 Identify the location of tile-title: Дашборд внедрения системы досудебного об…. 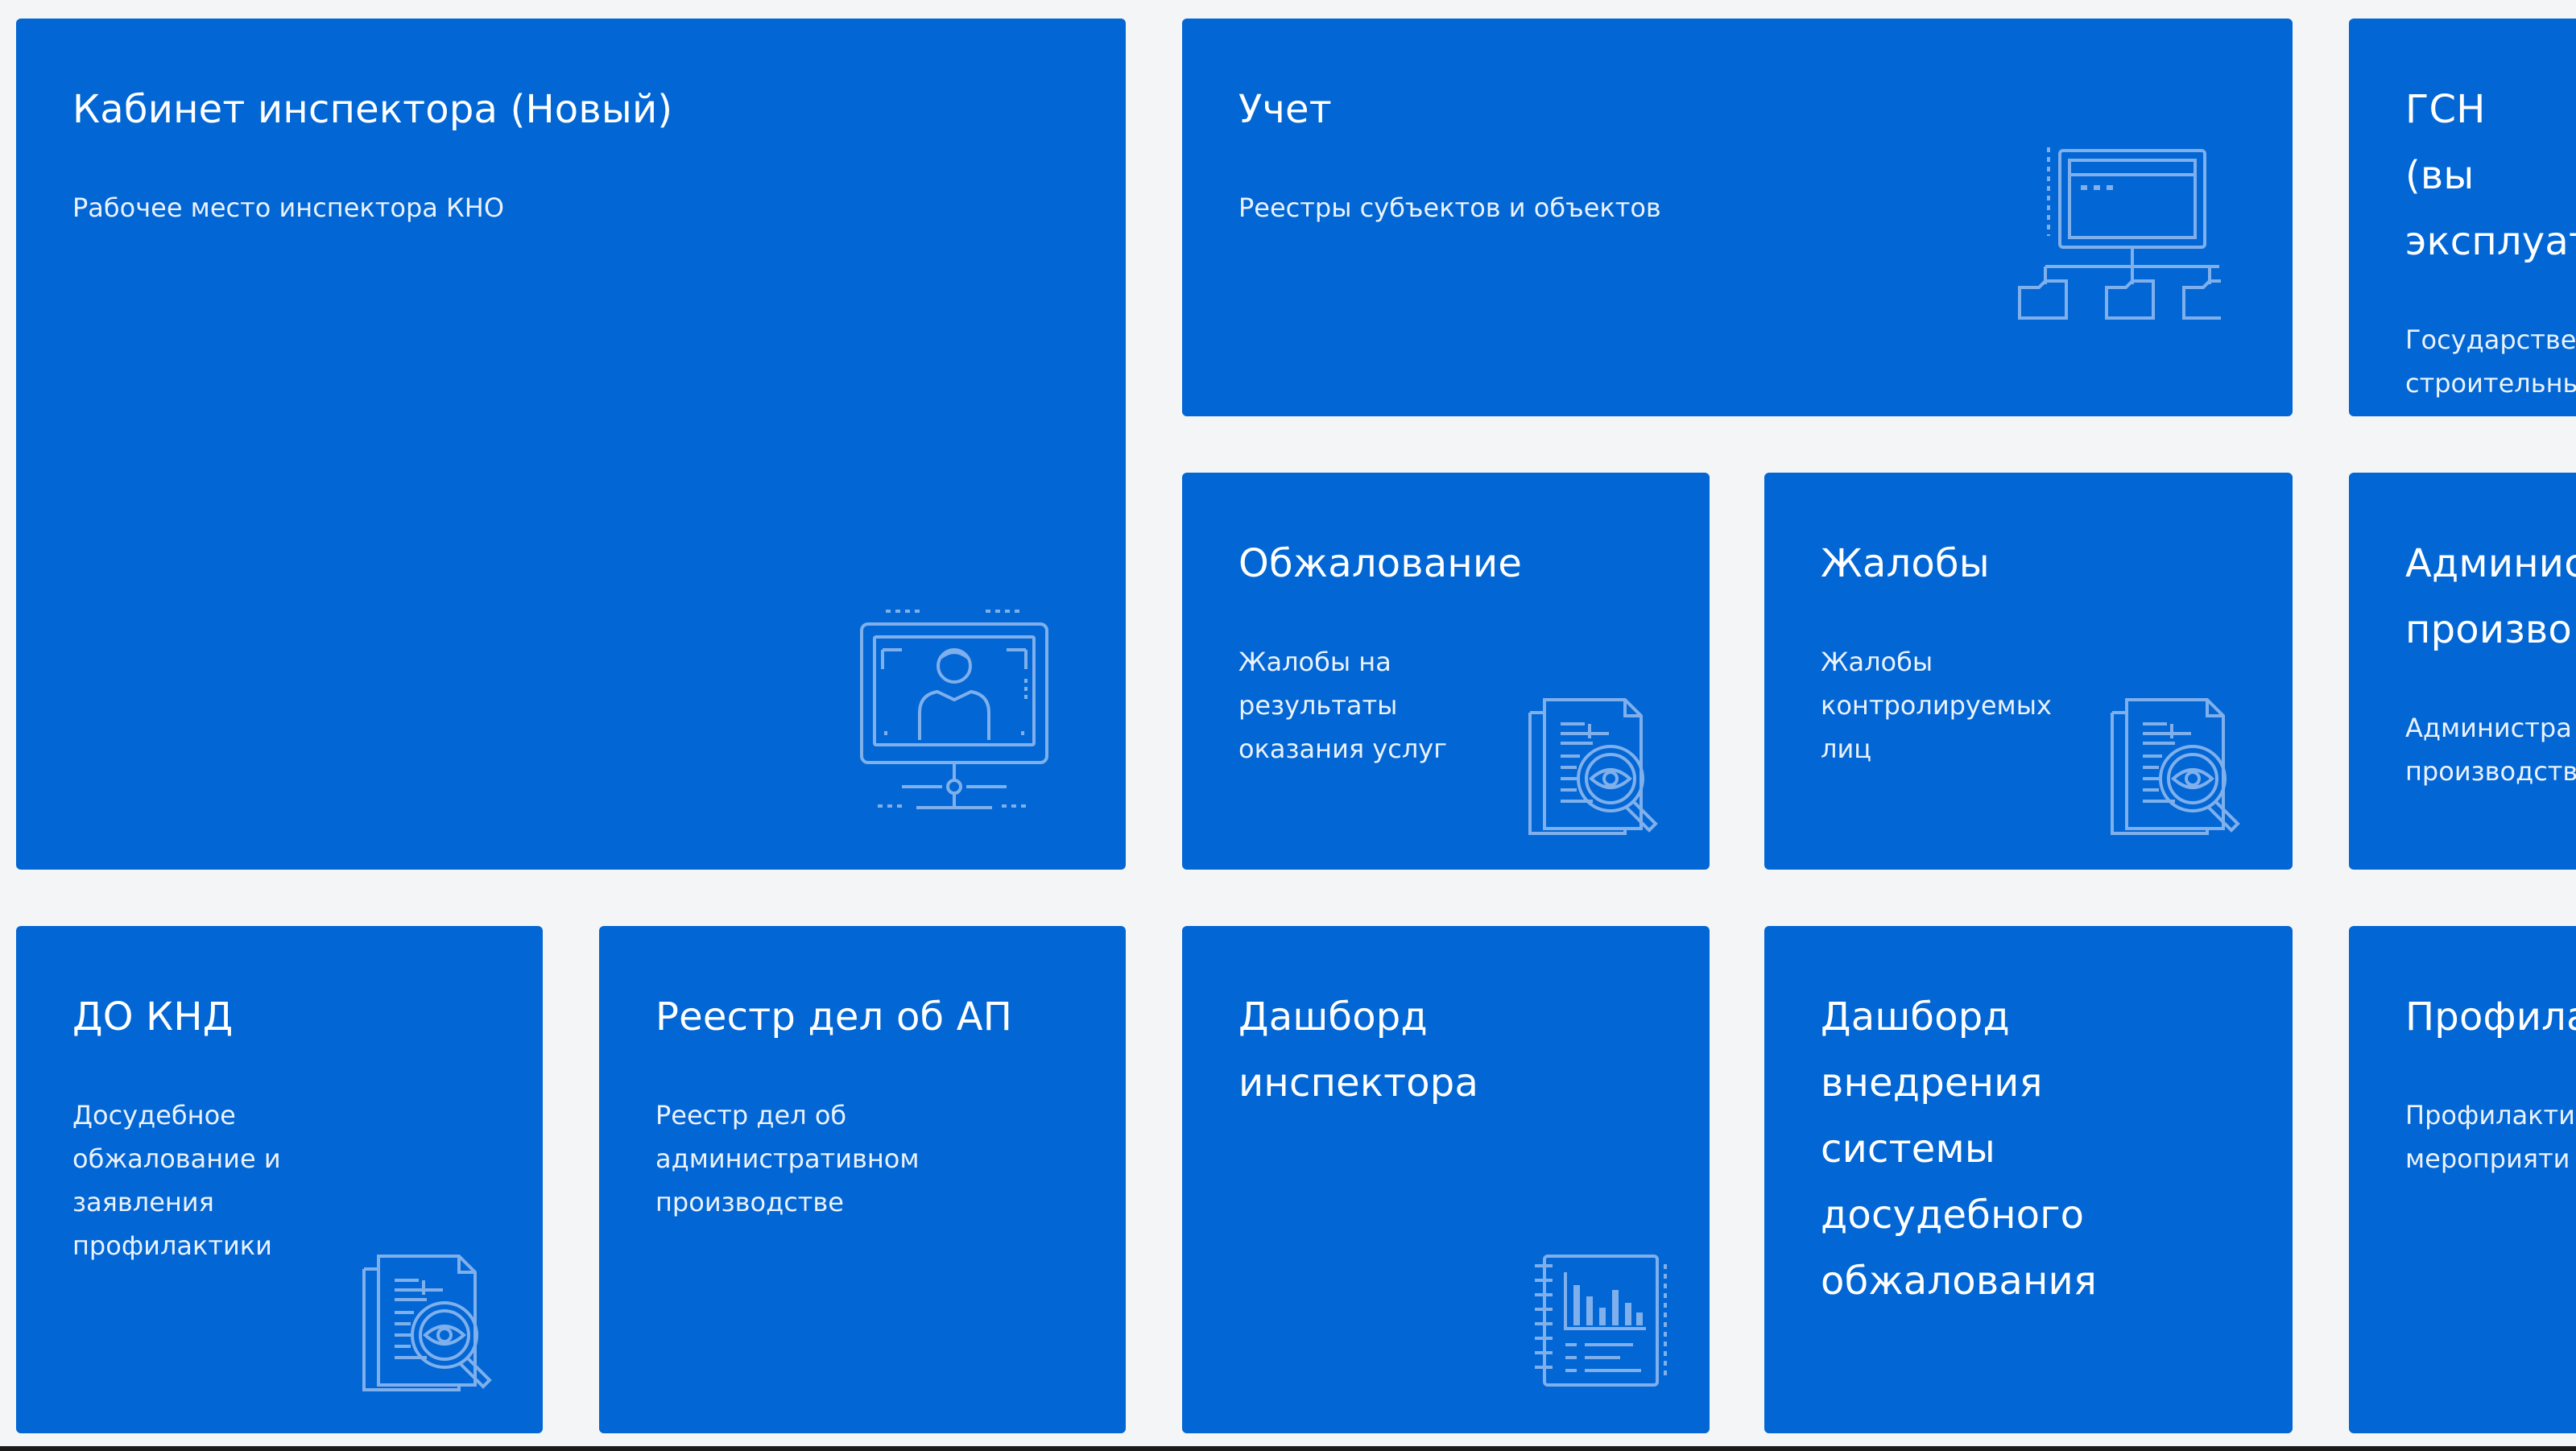
(1960, 1149).